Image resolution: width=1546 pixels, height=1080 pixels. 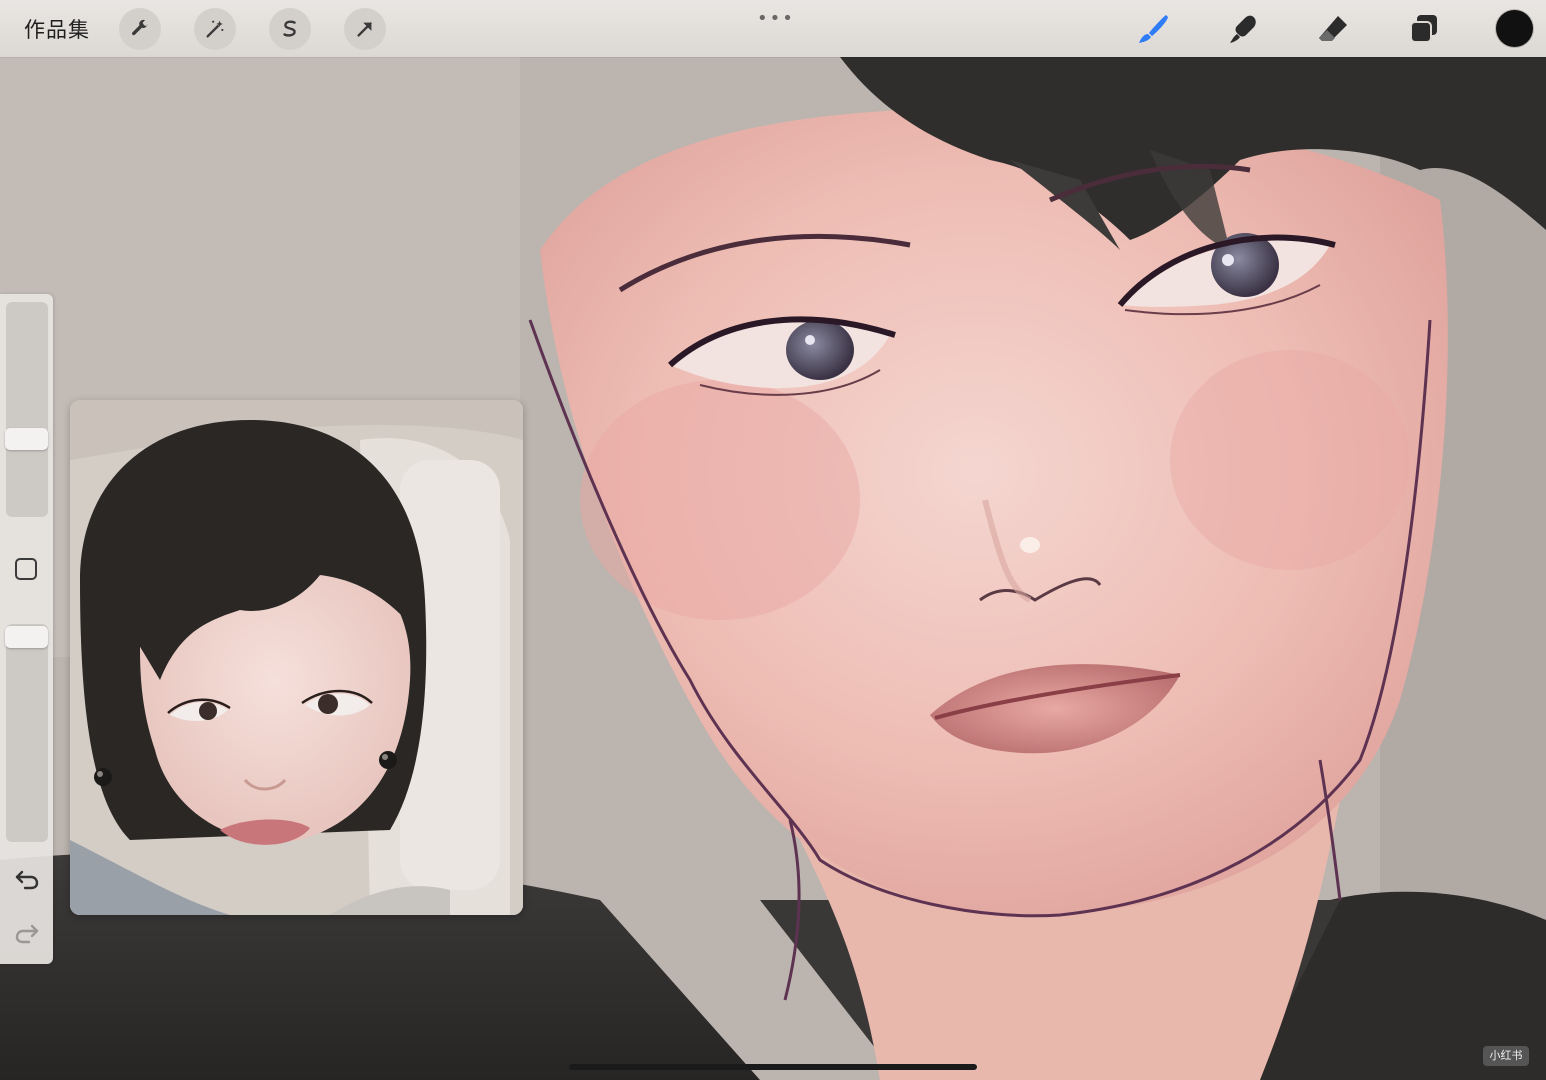 What do you see at coordinates (773, 1067) in the screenshot?
I see `home-indicator` at bounding box center [773, 1067].